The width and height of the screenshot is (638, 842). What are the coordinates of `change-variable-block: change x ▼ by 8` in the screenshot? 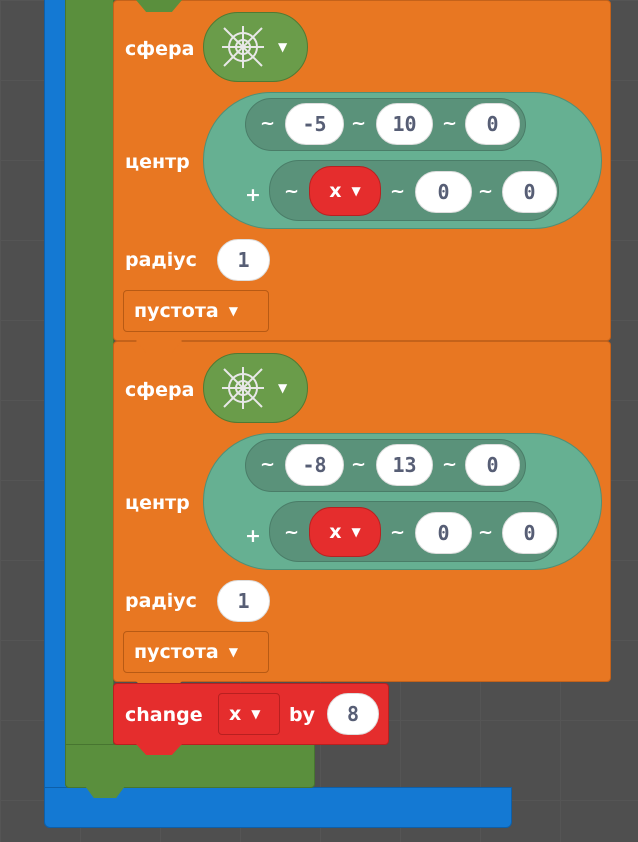 It's located at (251, 719).